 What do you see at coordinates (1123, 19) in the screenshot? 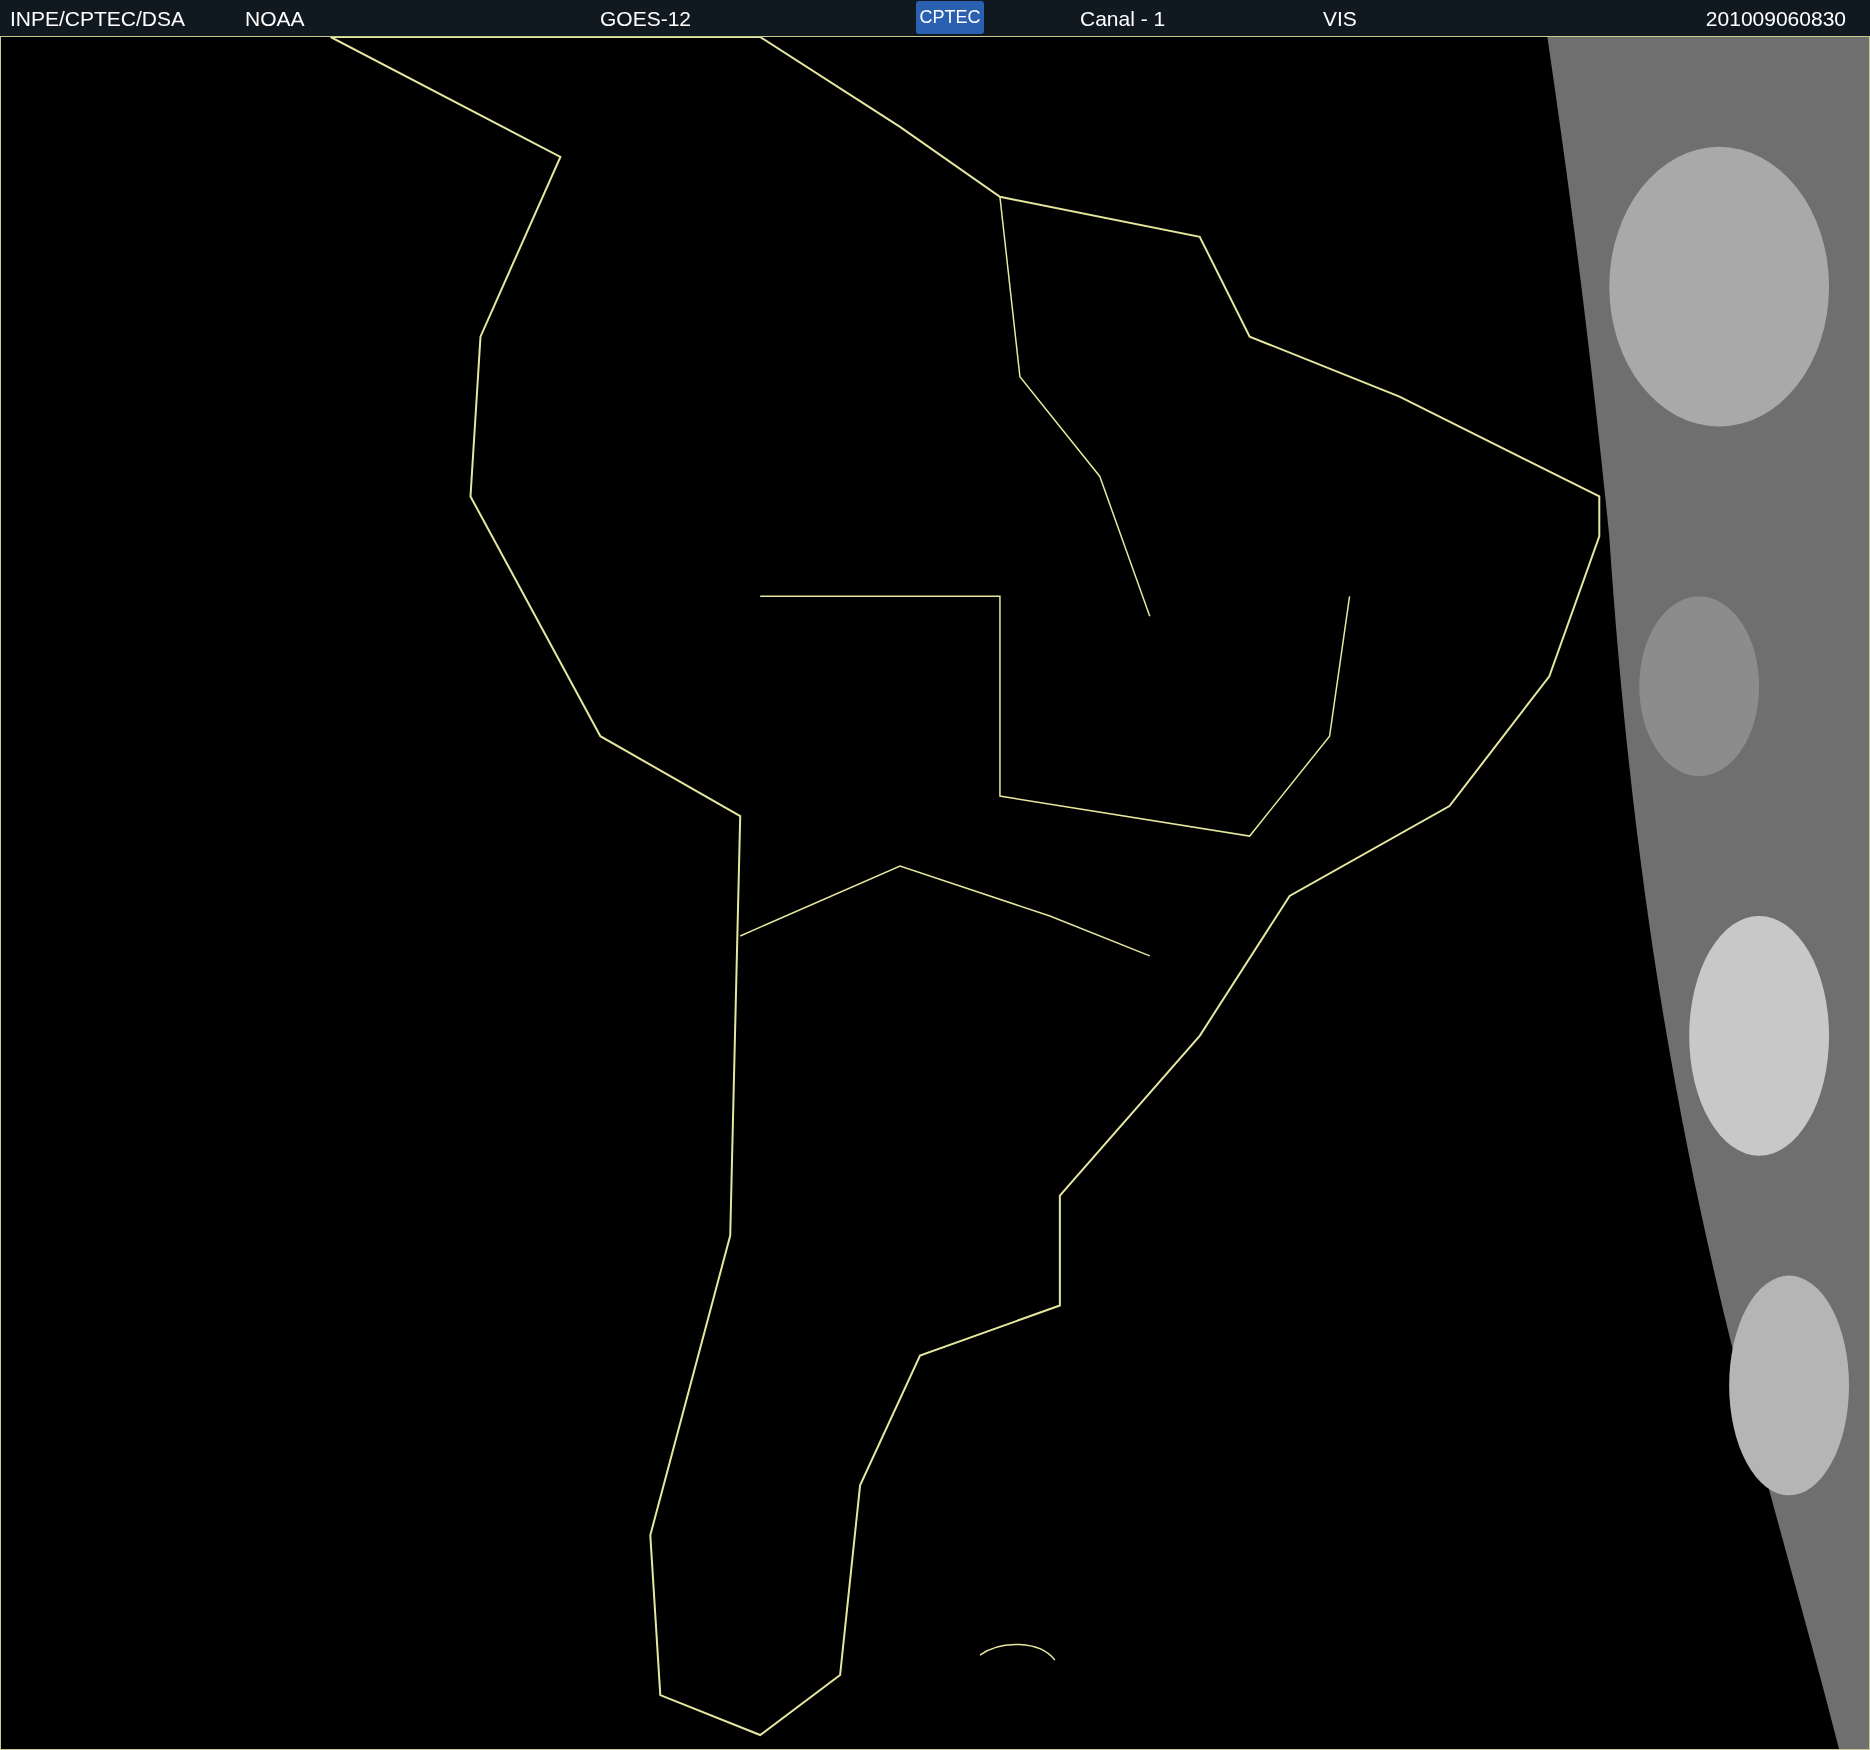
I see `channel-label: Canal - 1` at bounding box center [1123, 19].